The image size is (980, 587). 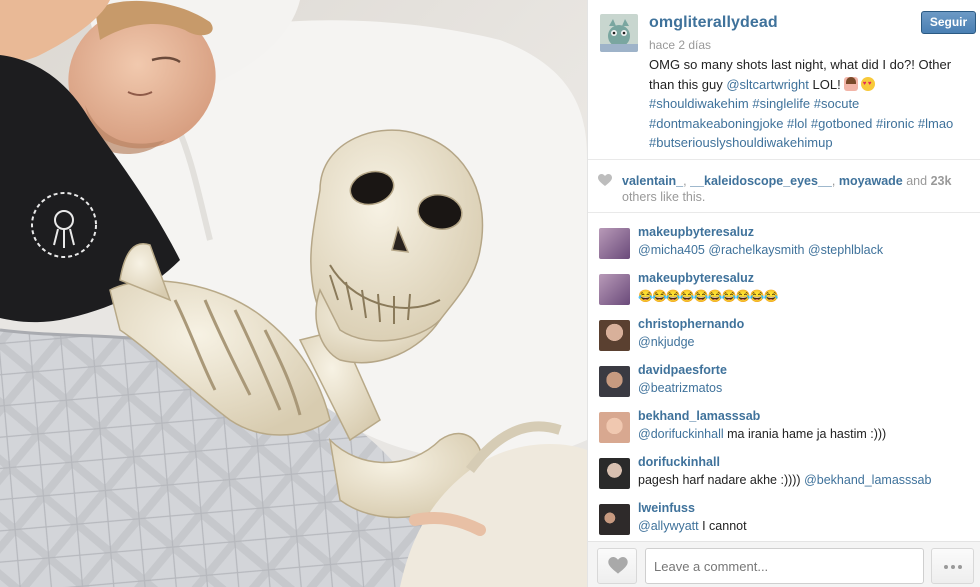 I want to click on comment-text: @beatrizmatos, so click(x=680, y=388).